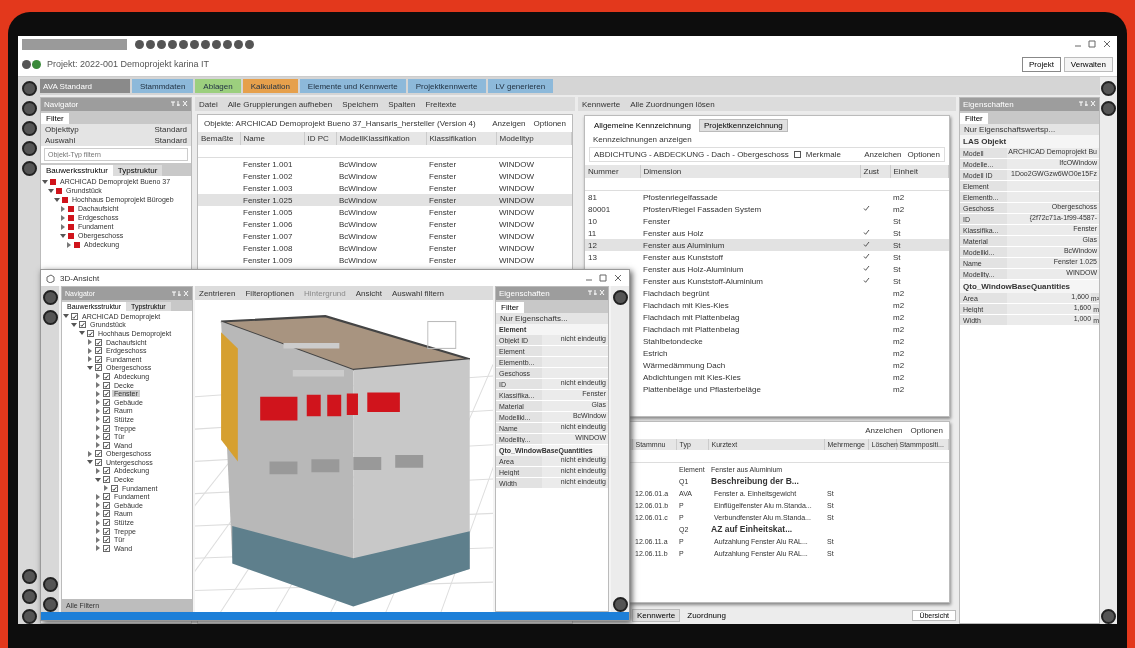 The image size is (1135, 648). I want to click on toolbar-button: Ansicht, so click(368, 293).